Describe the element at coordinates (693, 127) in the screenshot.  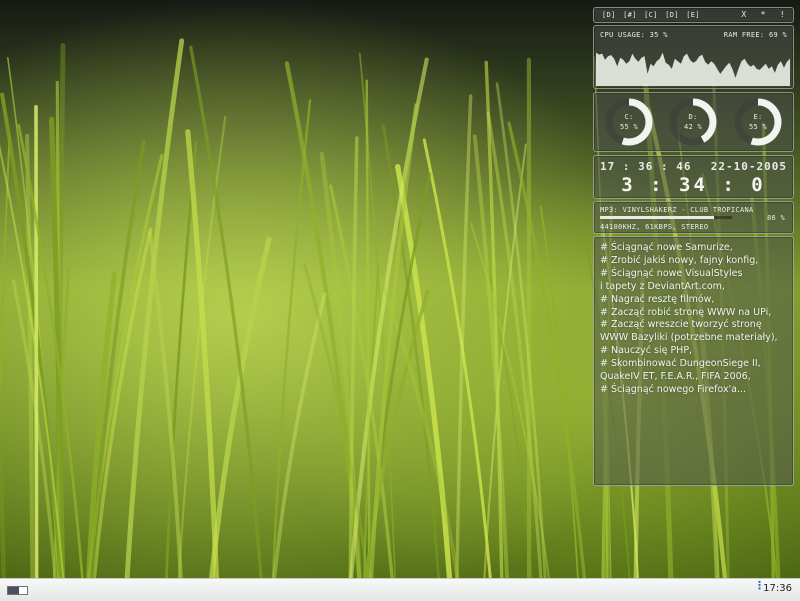
I see `disk-value: 42 %` at that location.